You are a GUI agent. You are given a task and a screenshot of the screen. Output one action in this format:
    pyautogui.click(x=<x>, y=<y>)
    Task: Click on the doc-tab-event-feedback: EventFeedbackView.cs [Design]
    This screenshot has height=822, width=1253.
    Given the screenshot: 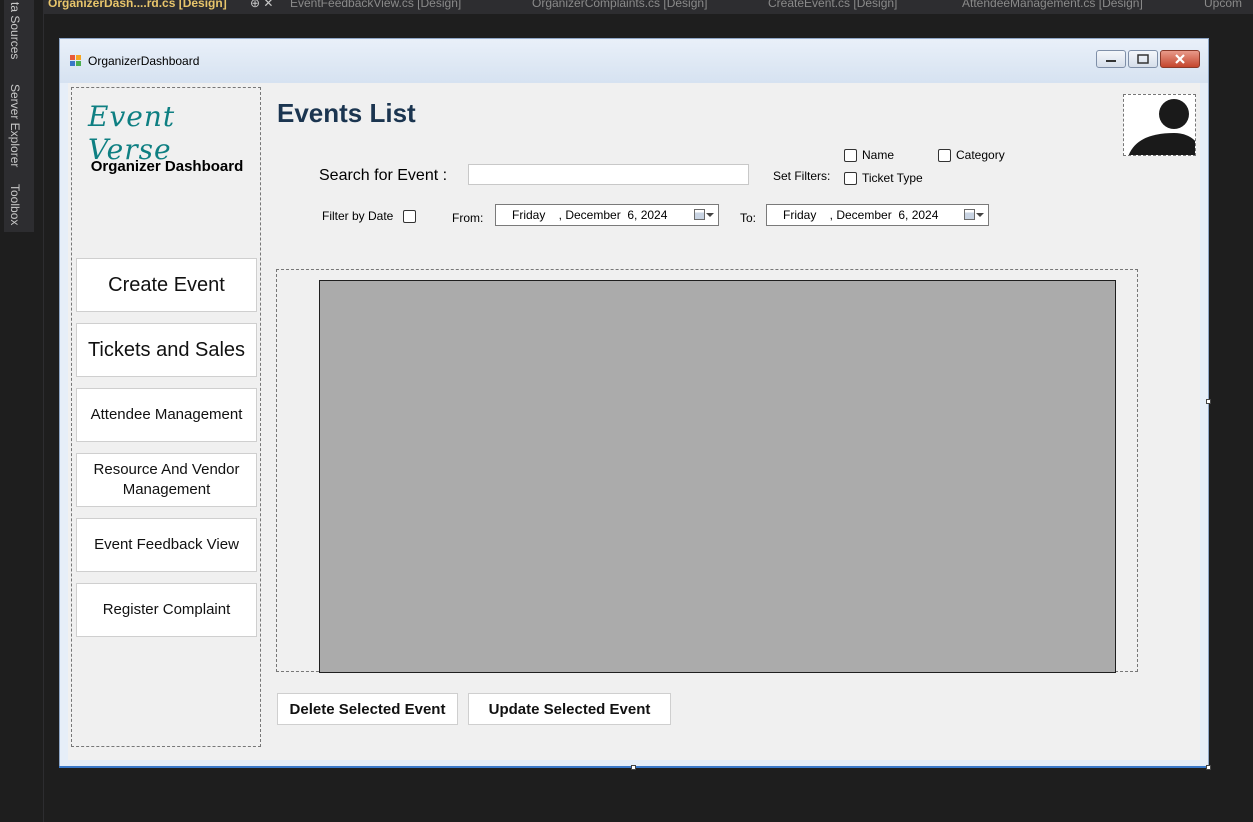 What is the action you would take?
    pyautogui.click(x=375, y=5)
    